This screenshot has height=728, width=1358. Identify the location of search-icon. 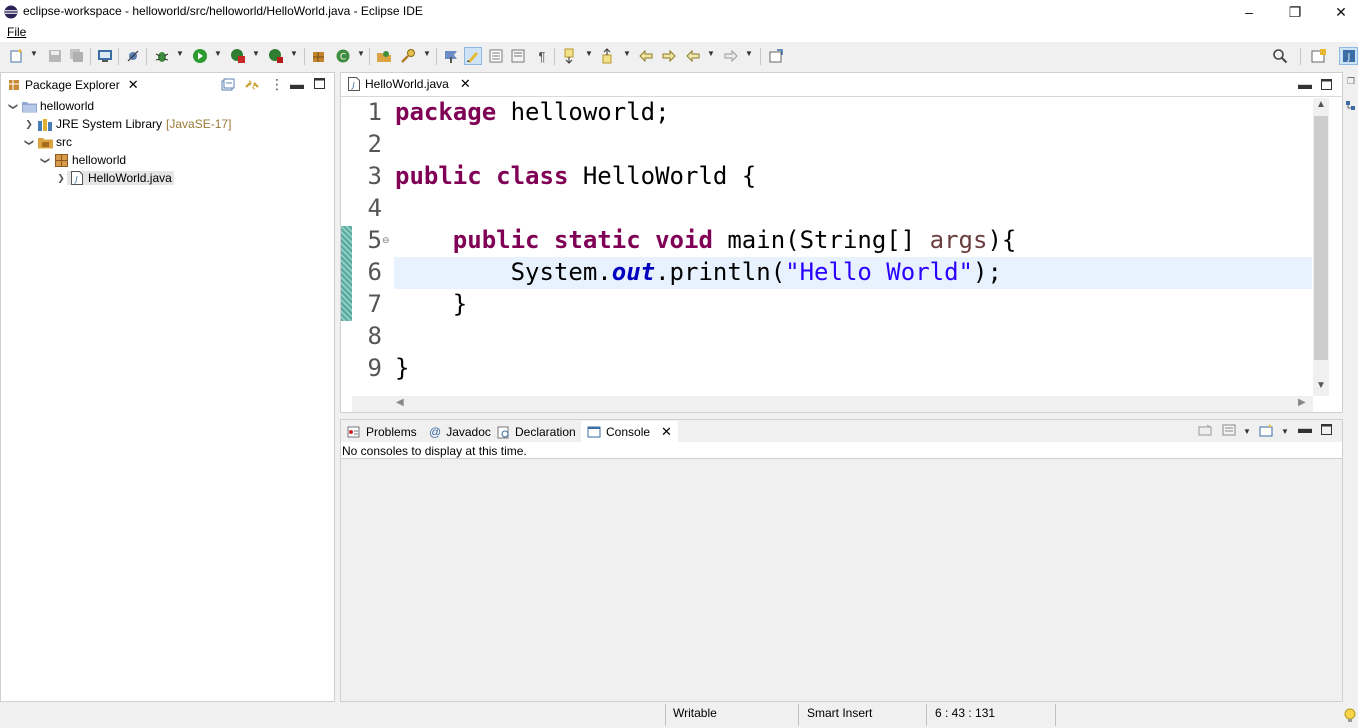
(1280, 56).